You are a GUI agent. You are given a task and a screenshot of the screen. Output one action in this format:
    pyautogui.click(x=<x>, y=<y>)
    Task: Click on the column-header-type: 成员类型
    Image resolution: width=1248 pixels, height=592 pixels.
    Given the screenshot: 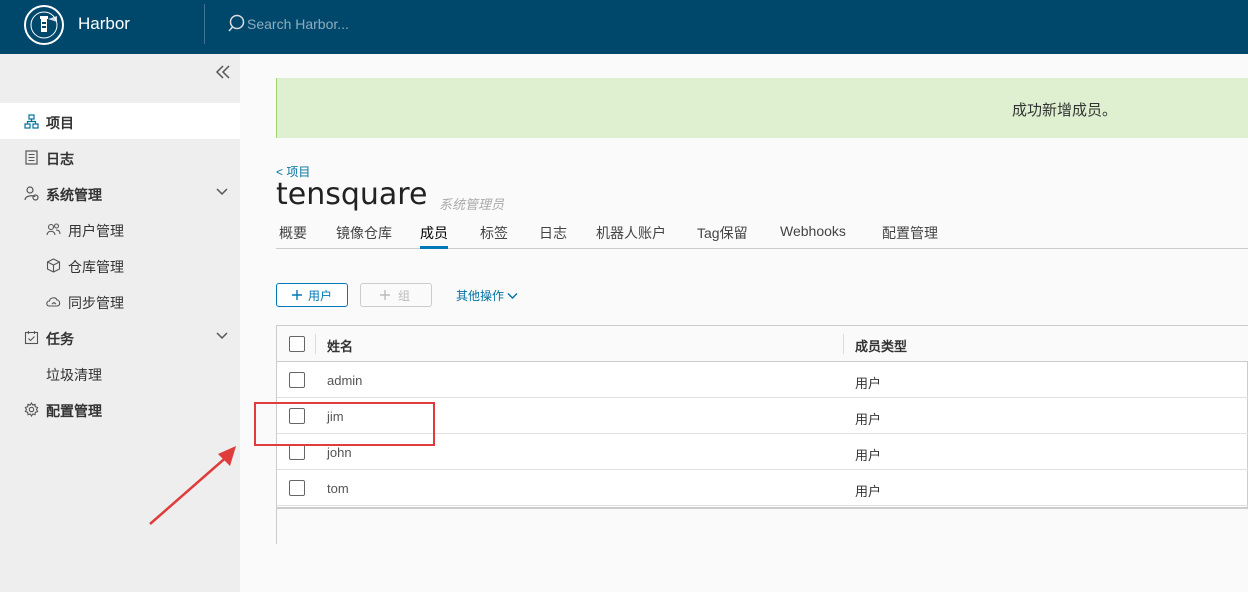 What is the action you would take?
    pyautogui.click(x=881, y=345)
    